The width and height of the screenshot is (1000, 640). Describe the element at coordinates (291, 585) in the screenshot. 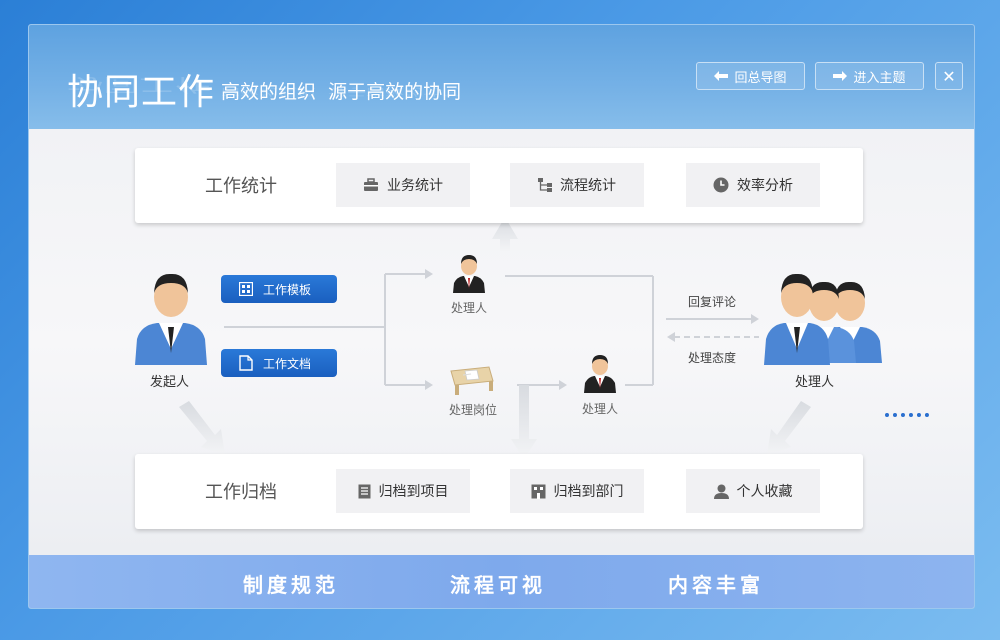

I see `footer-item-standards: 制度规范` at that location.